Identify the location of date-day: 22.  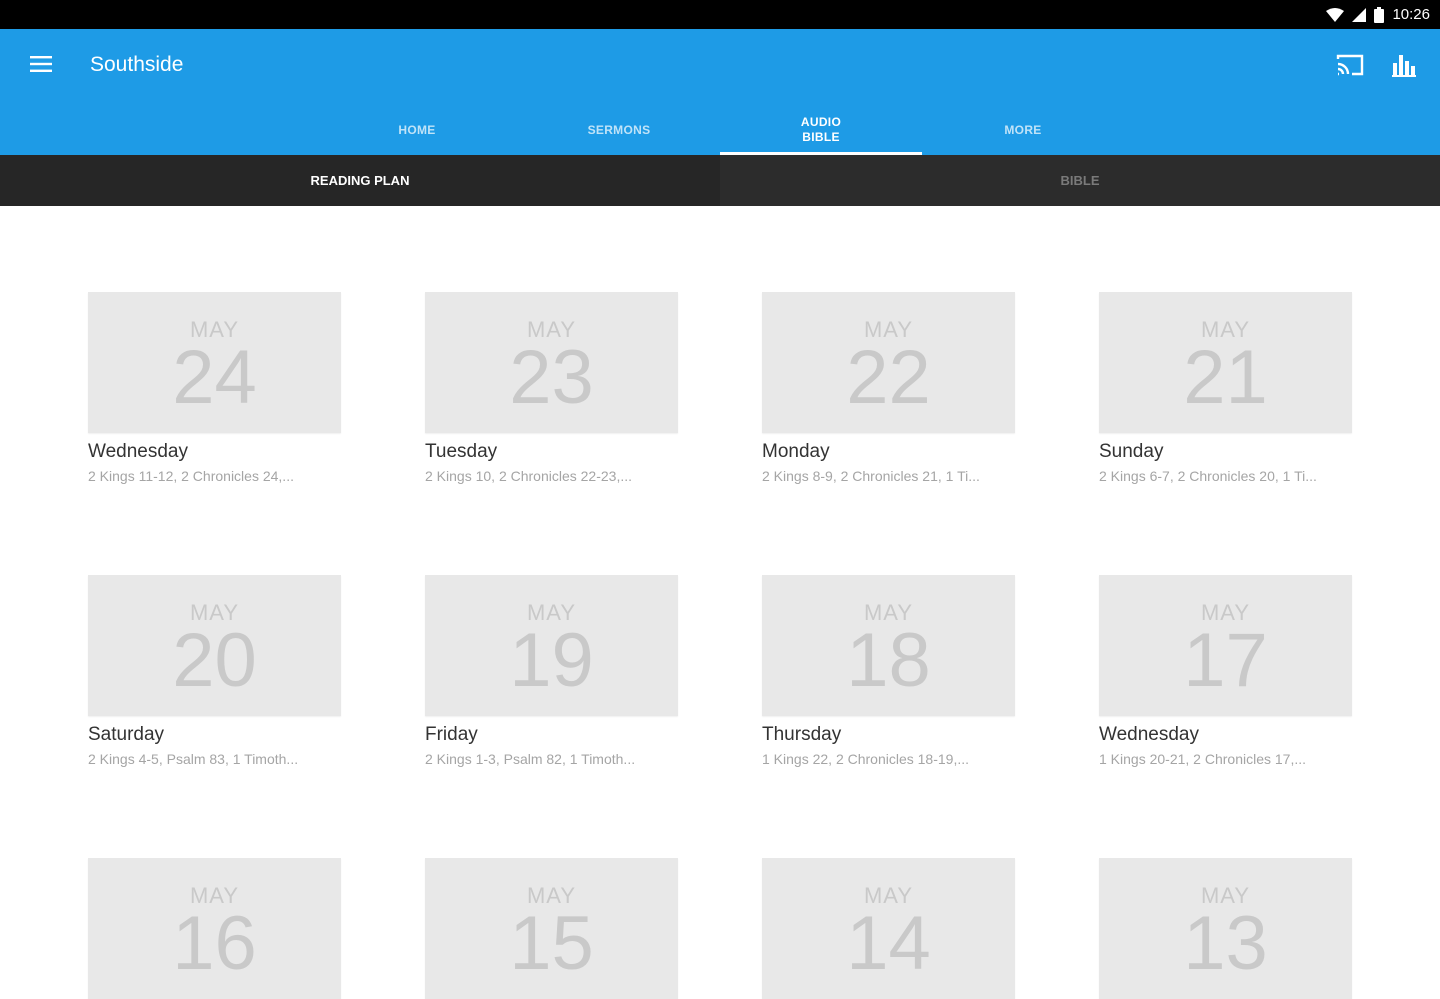
(888, 377).